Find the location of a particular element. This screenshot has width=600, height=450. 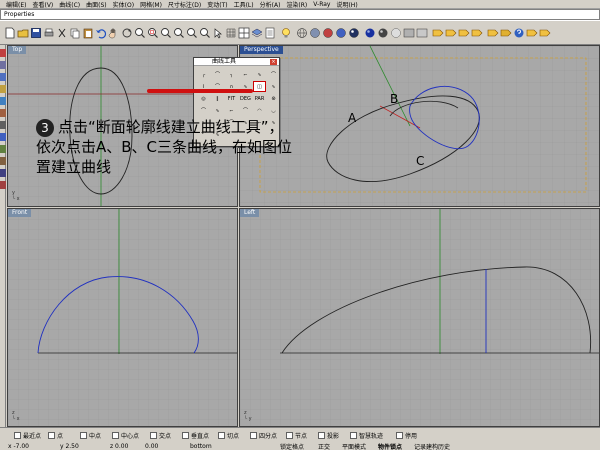

menu-dimension: 尺寸标注(D) is located at coordinates (184, 4).